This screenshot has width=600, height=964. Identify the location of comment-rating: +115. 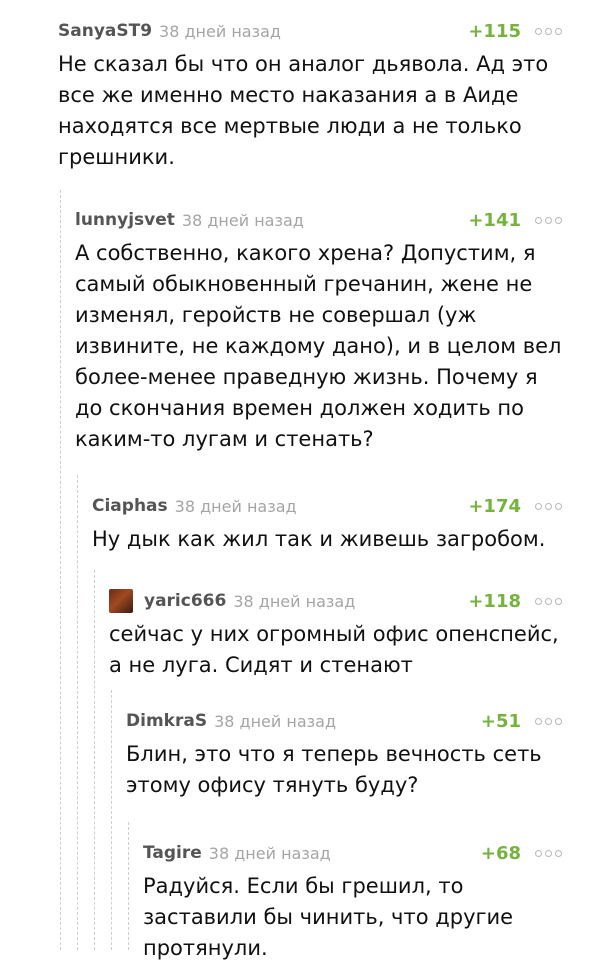
(494, 31).